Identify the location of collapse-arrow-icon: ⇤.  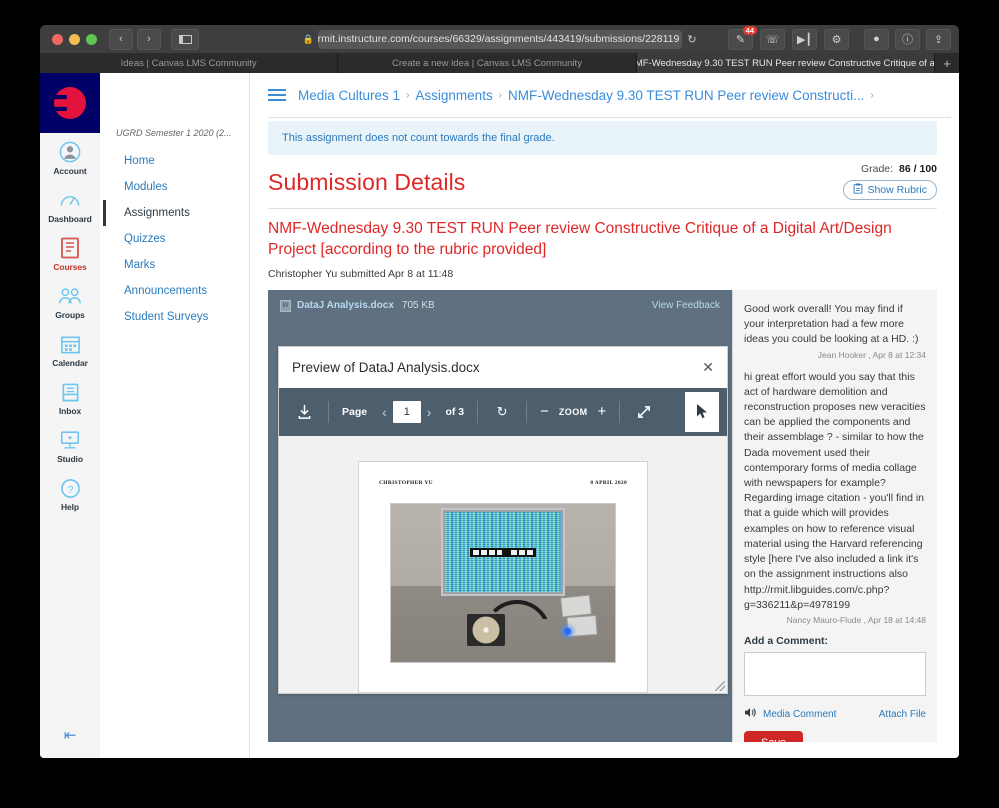
(70, 735).